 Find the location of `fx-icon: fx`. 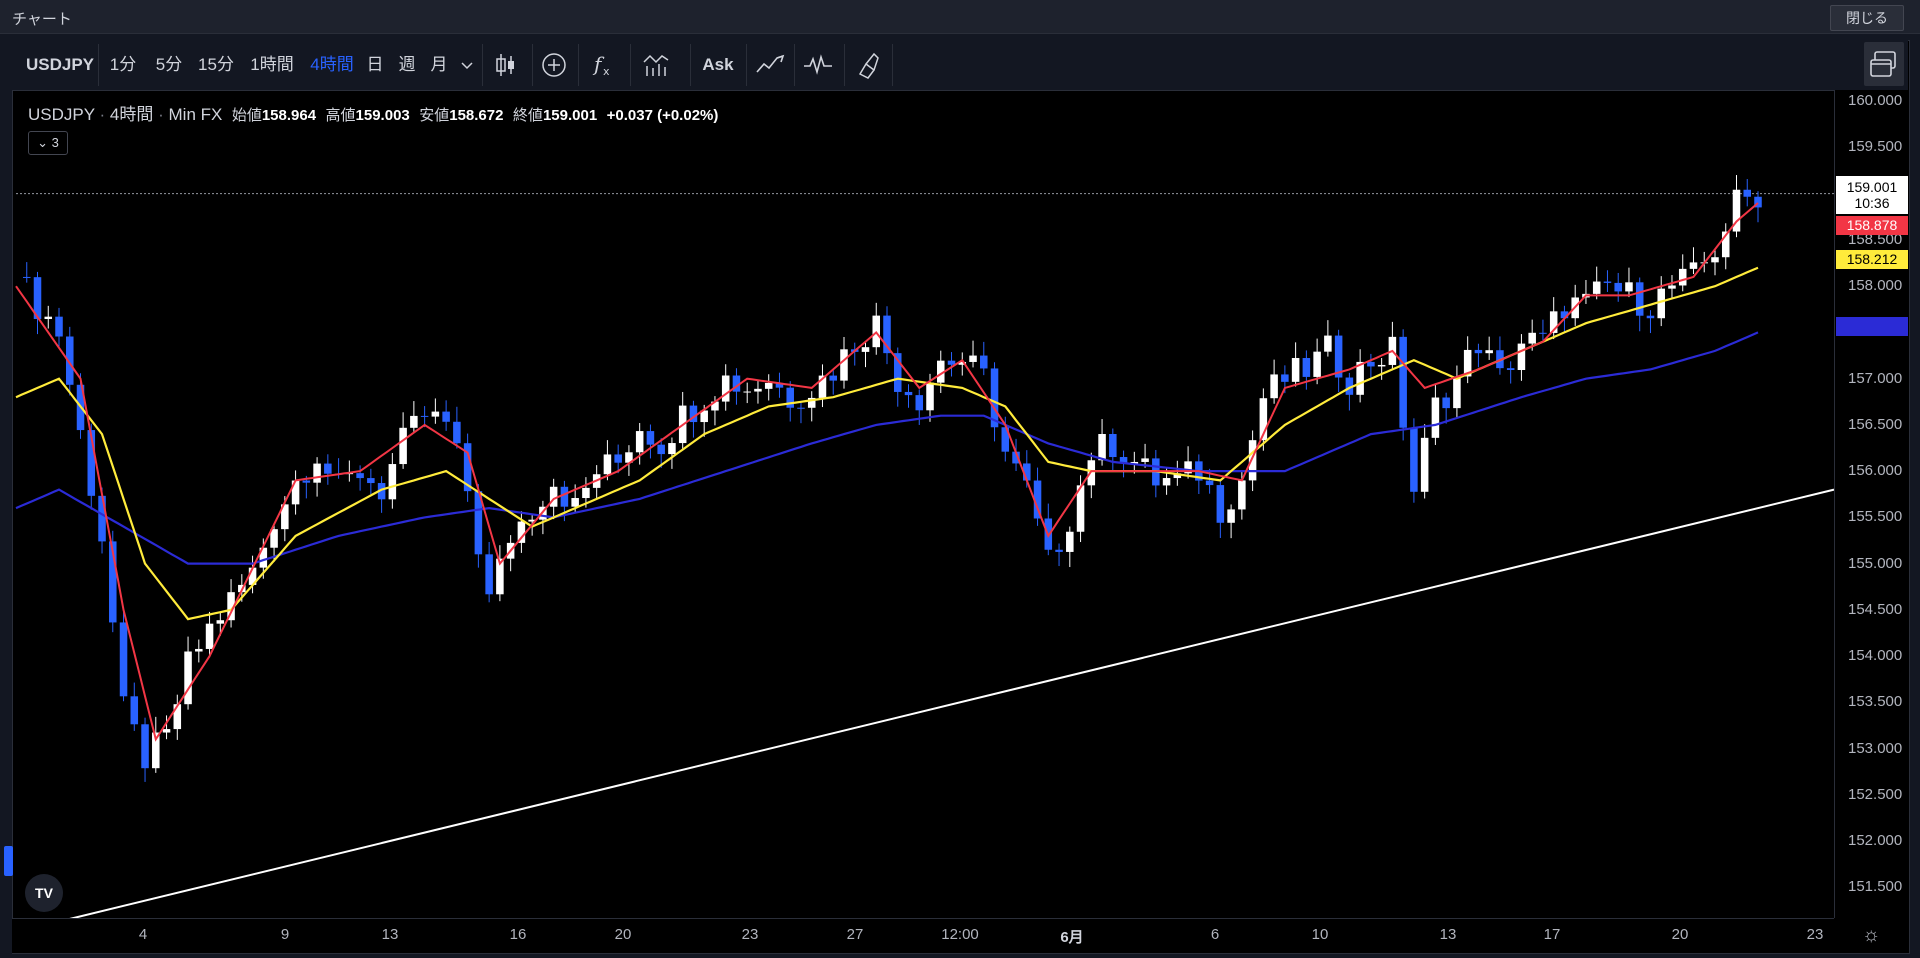

fx-icon: fx is located at coordinates (602, 65).